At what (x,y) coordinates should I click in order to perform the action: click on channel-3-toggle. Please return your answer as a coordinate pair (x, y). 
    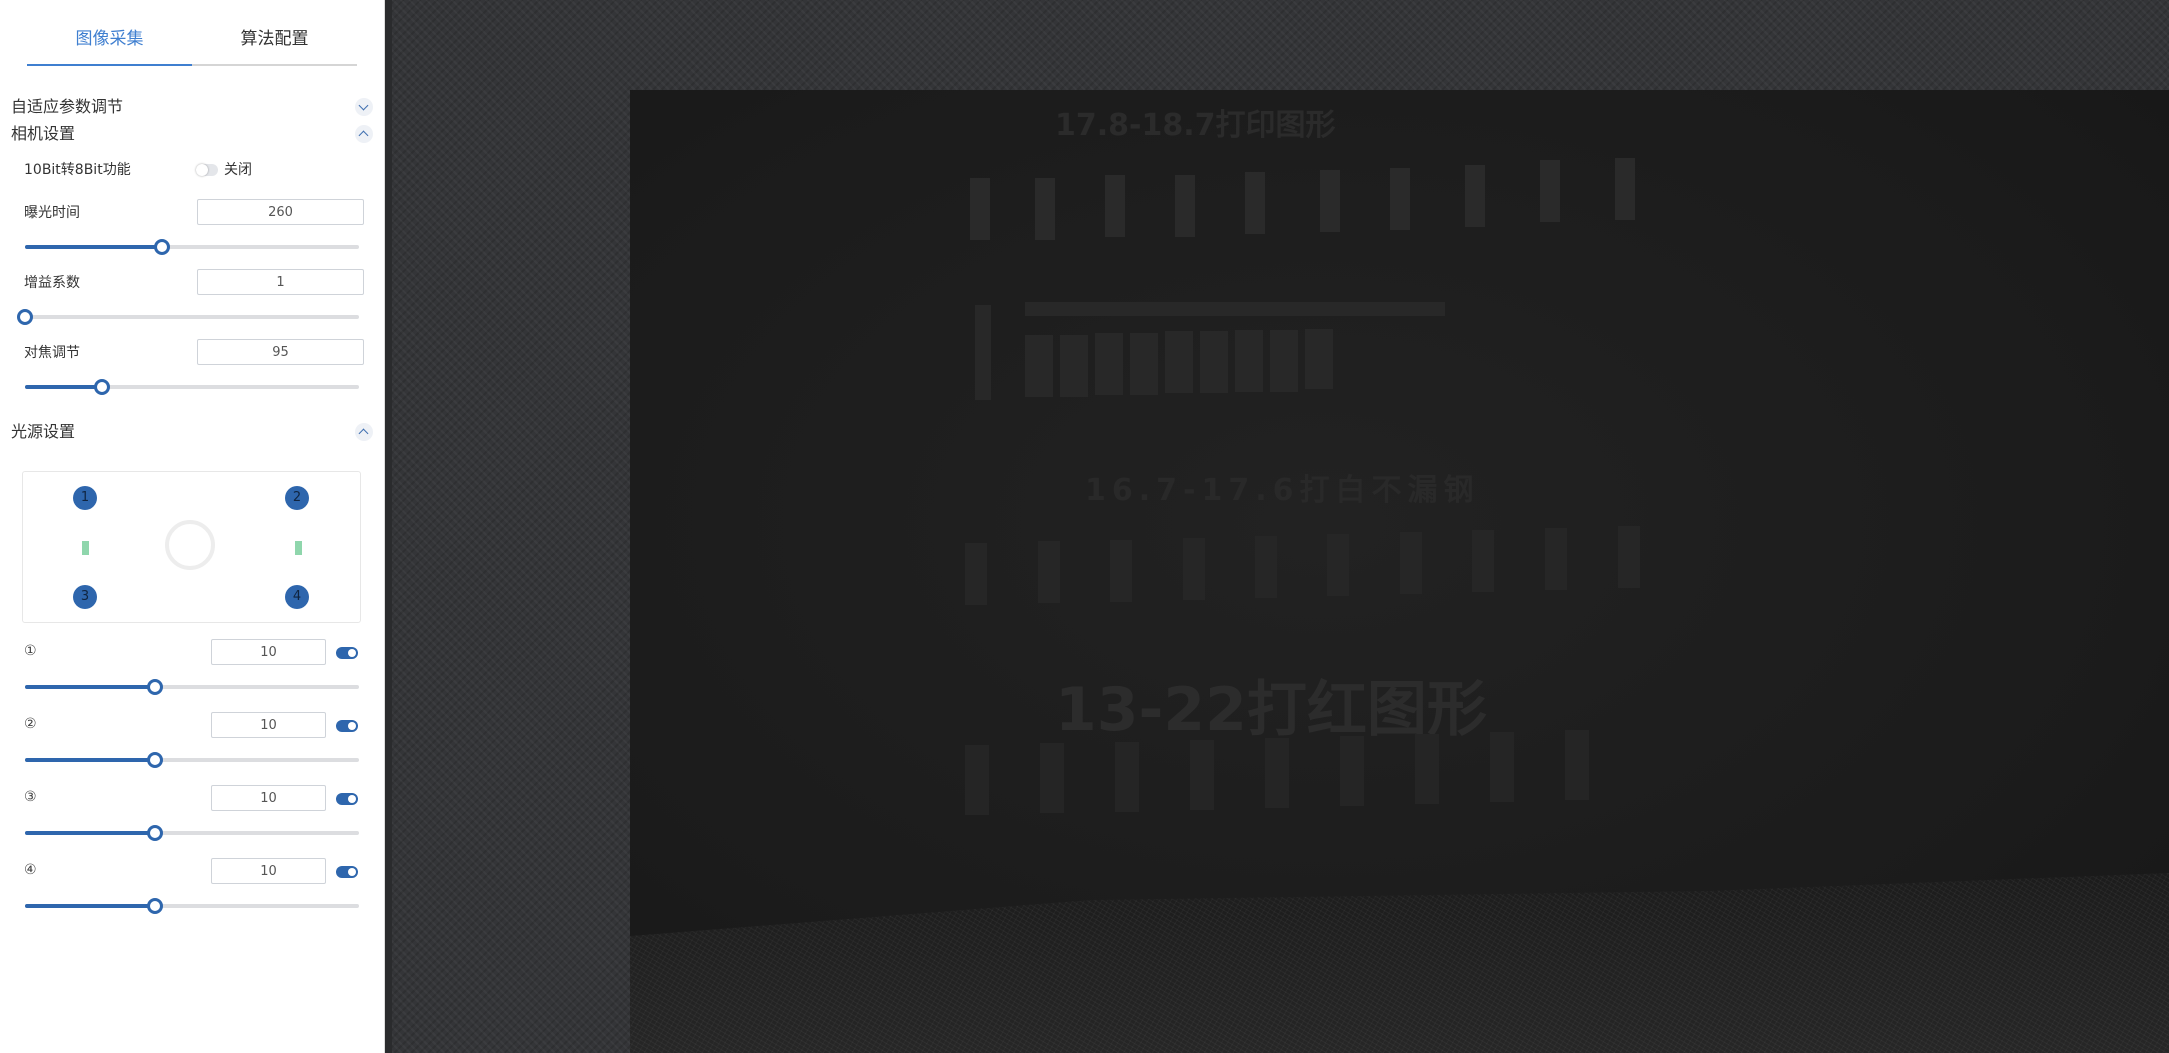
    Looking at the image, I should click on (347, 799).